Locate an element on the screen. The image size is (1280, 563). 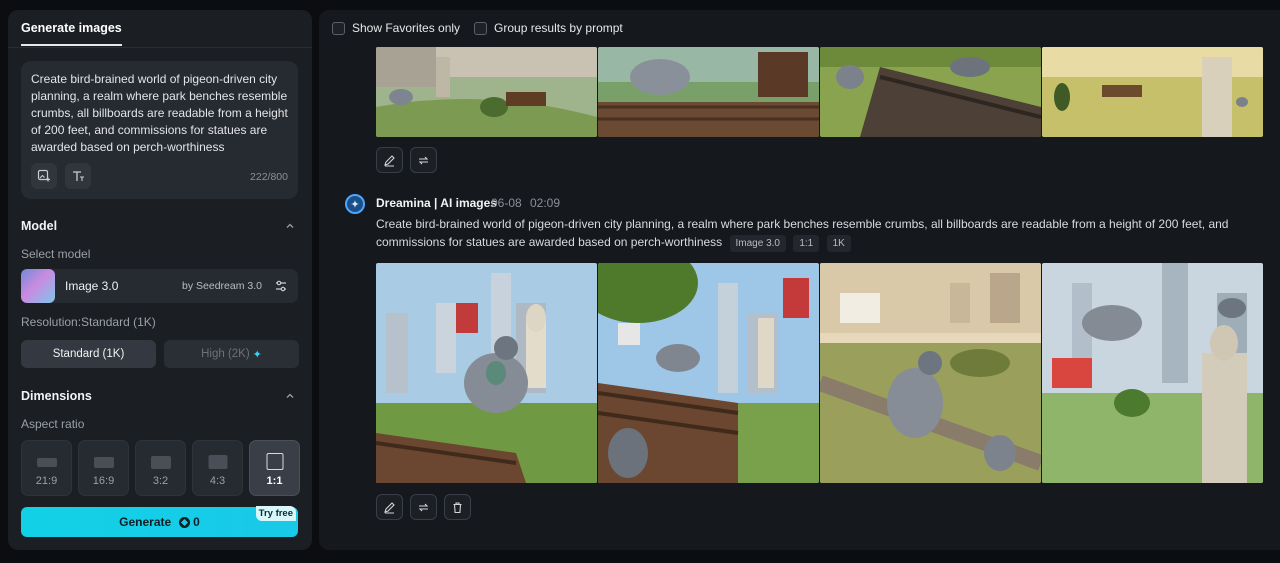
generation-actions is located at coordinates (423, 507).